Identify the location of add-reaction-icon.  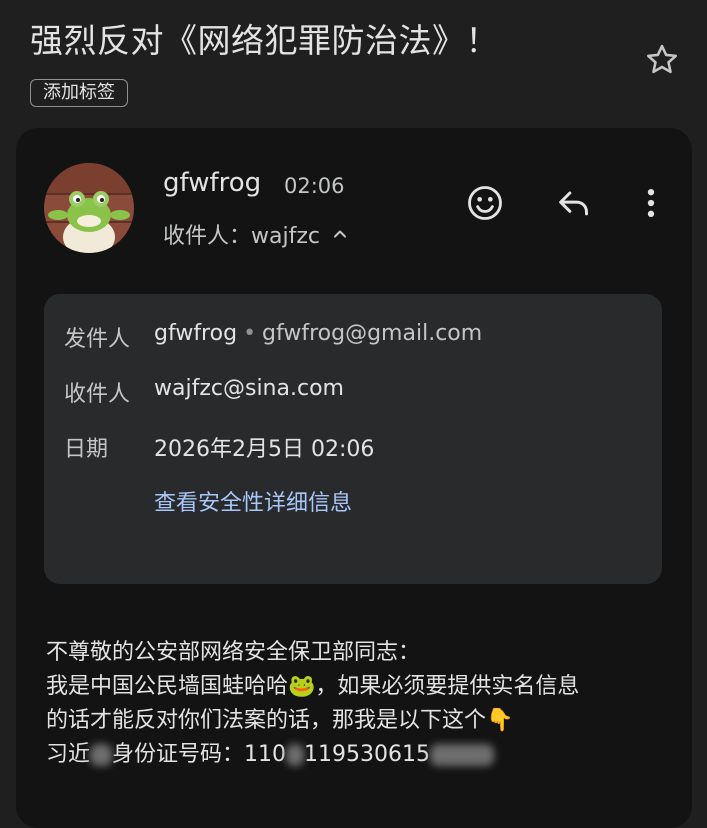
(485, 203).